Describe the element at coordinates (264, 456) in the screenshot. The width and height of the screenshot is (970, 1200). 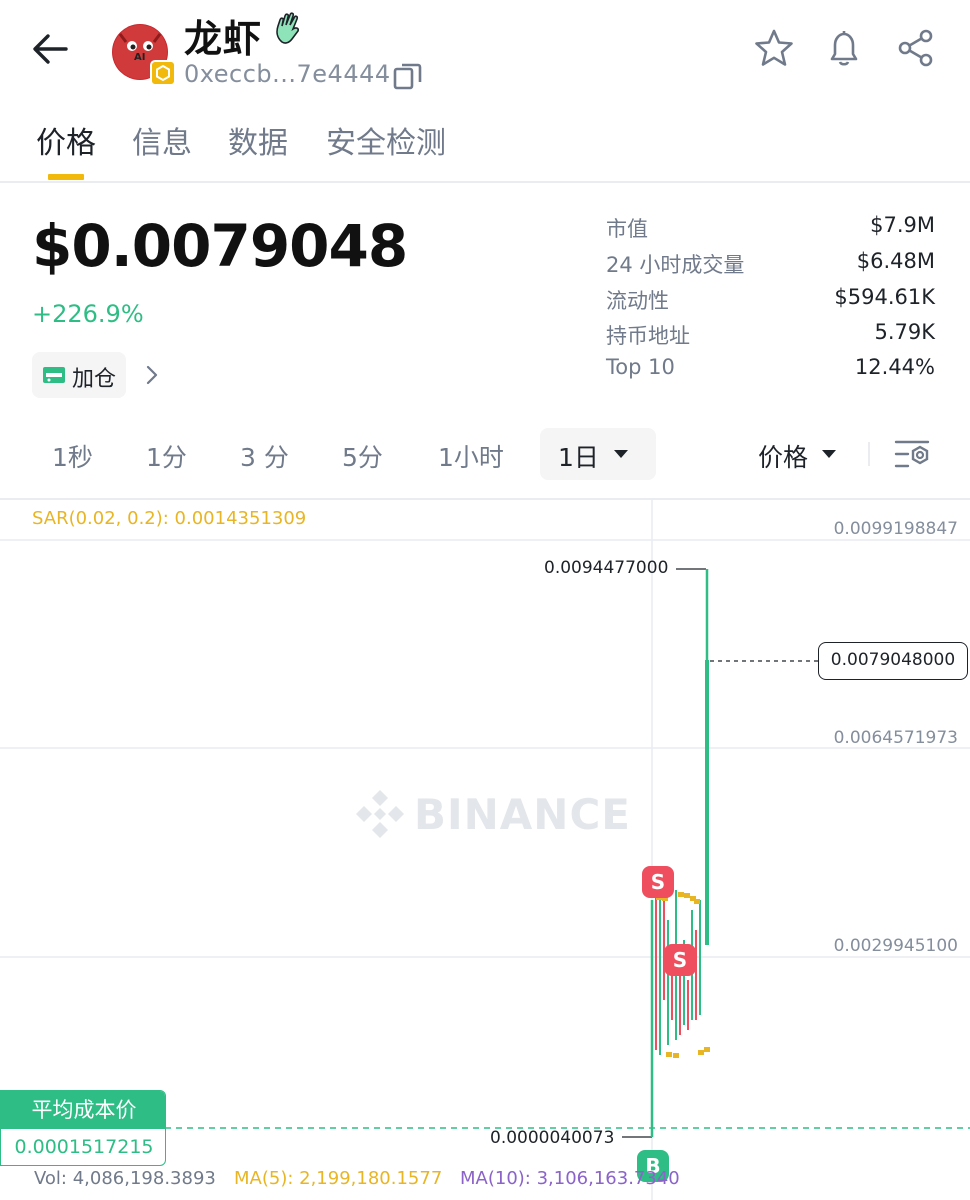
I see `timeframe-3m: 3 分` at that location.